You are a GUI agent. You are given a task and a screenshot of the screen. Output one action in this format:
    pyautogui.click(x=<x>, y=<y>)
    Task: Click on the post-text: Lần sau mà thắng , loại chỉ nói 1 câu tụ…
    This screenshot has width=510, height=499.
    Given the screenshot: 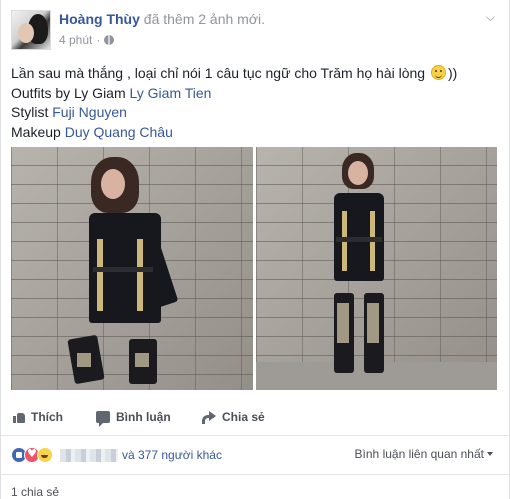 What is the action you would take?
    pyautogui.click(x=234, y=103)
    